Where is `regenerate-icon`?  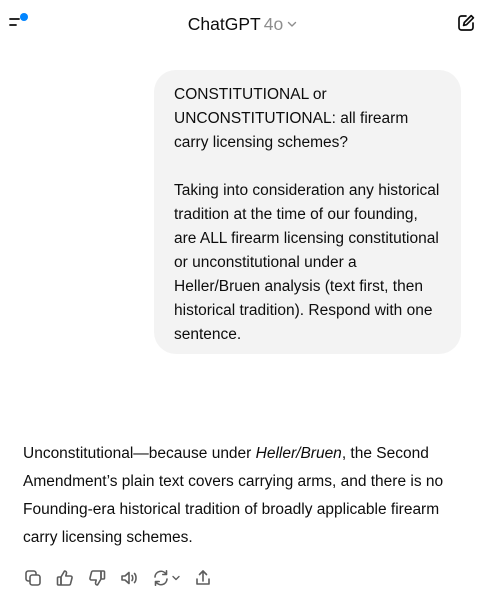
regenerate-icon is located at coordinates (161, 578).